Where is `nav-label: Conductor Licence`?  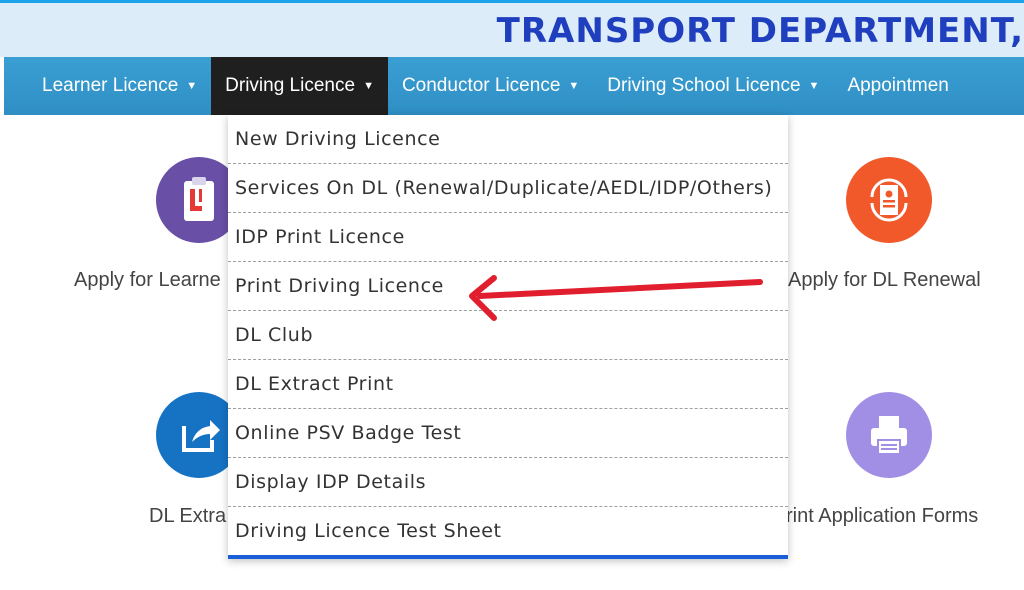
nav-label: Conductor Licence is located at coordinates (481, 85).